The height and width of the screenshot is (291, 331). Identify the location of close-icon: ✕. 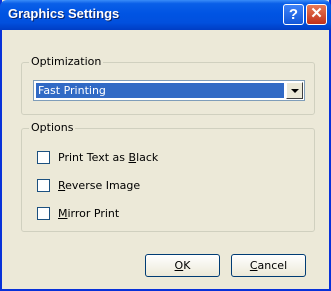
(316, 13).